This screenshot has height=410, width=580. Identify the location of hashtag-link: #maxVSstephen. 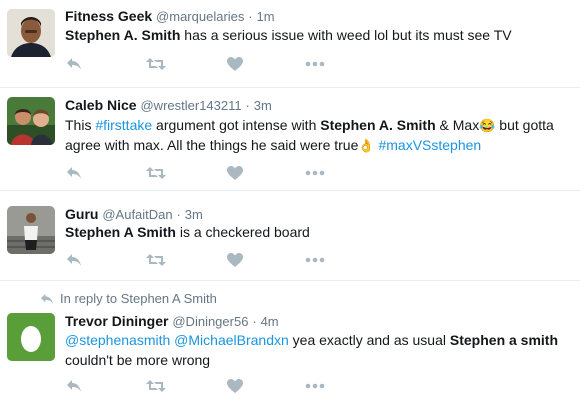
(429, 145).